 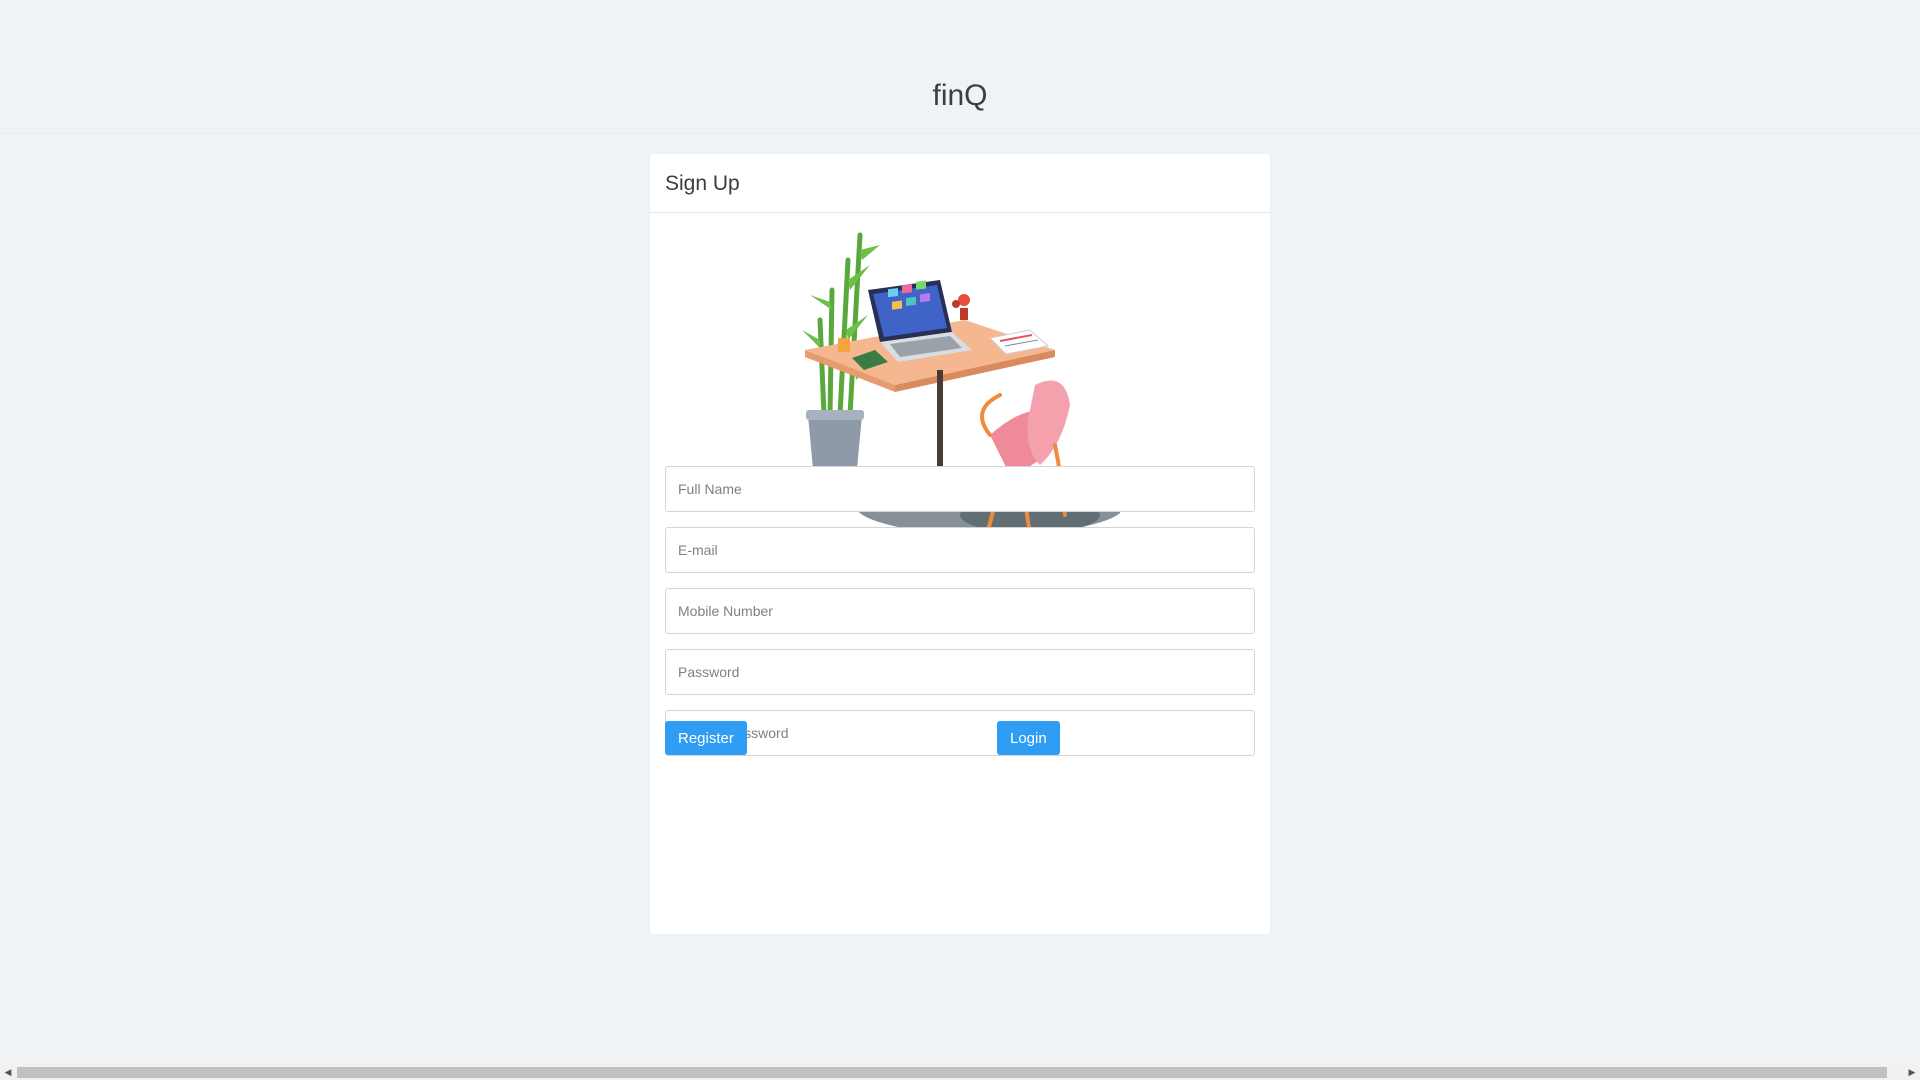 What do you see at coordinates (960, 550) in the screenshot?
I see `email-input` at bounding box center [960, 550].